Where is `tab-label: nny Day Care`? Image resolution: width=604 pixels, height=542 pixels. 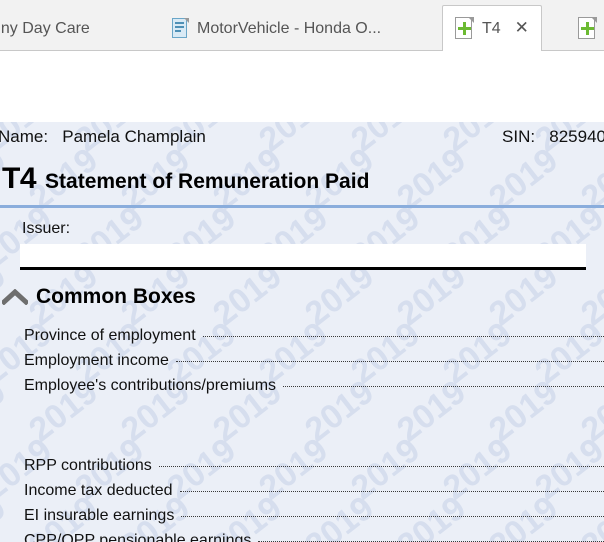
tab-label: nny Day Care is located at coordinates (45, 28).